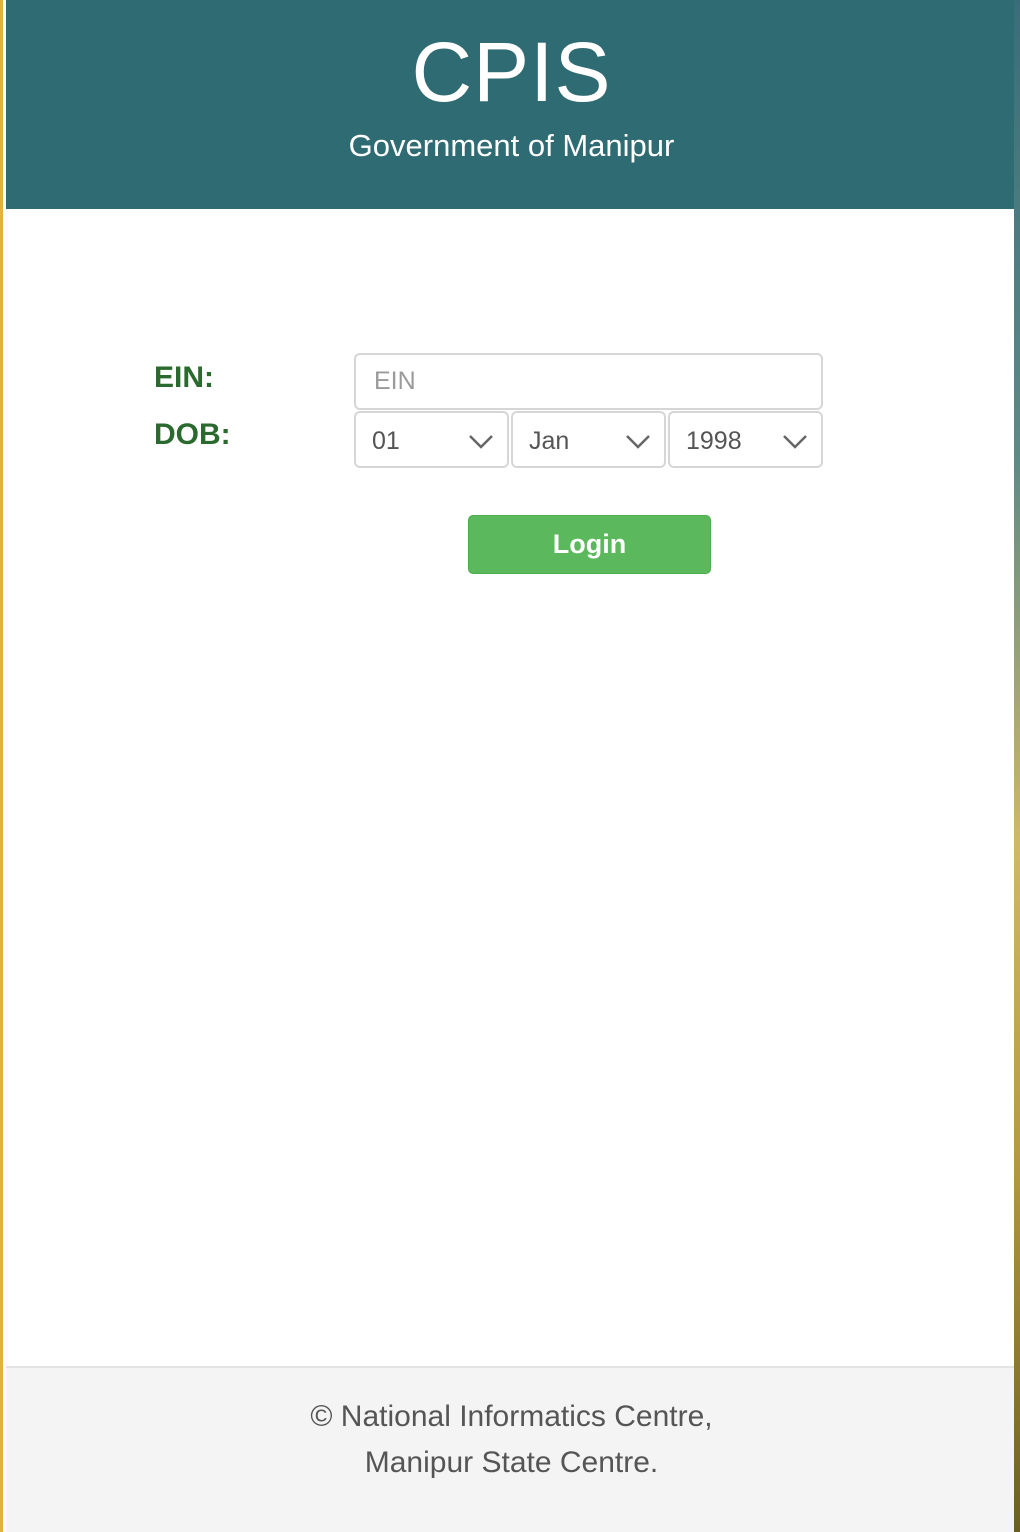  Describe the element at coordinates (589, 544) in the screenshot. I see `login-button: Login` at that location.